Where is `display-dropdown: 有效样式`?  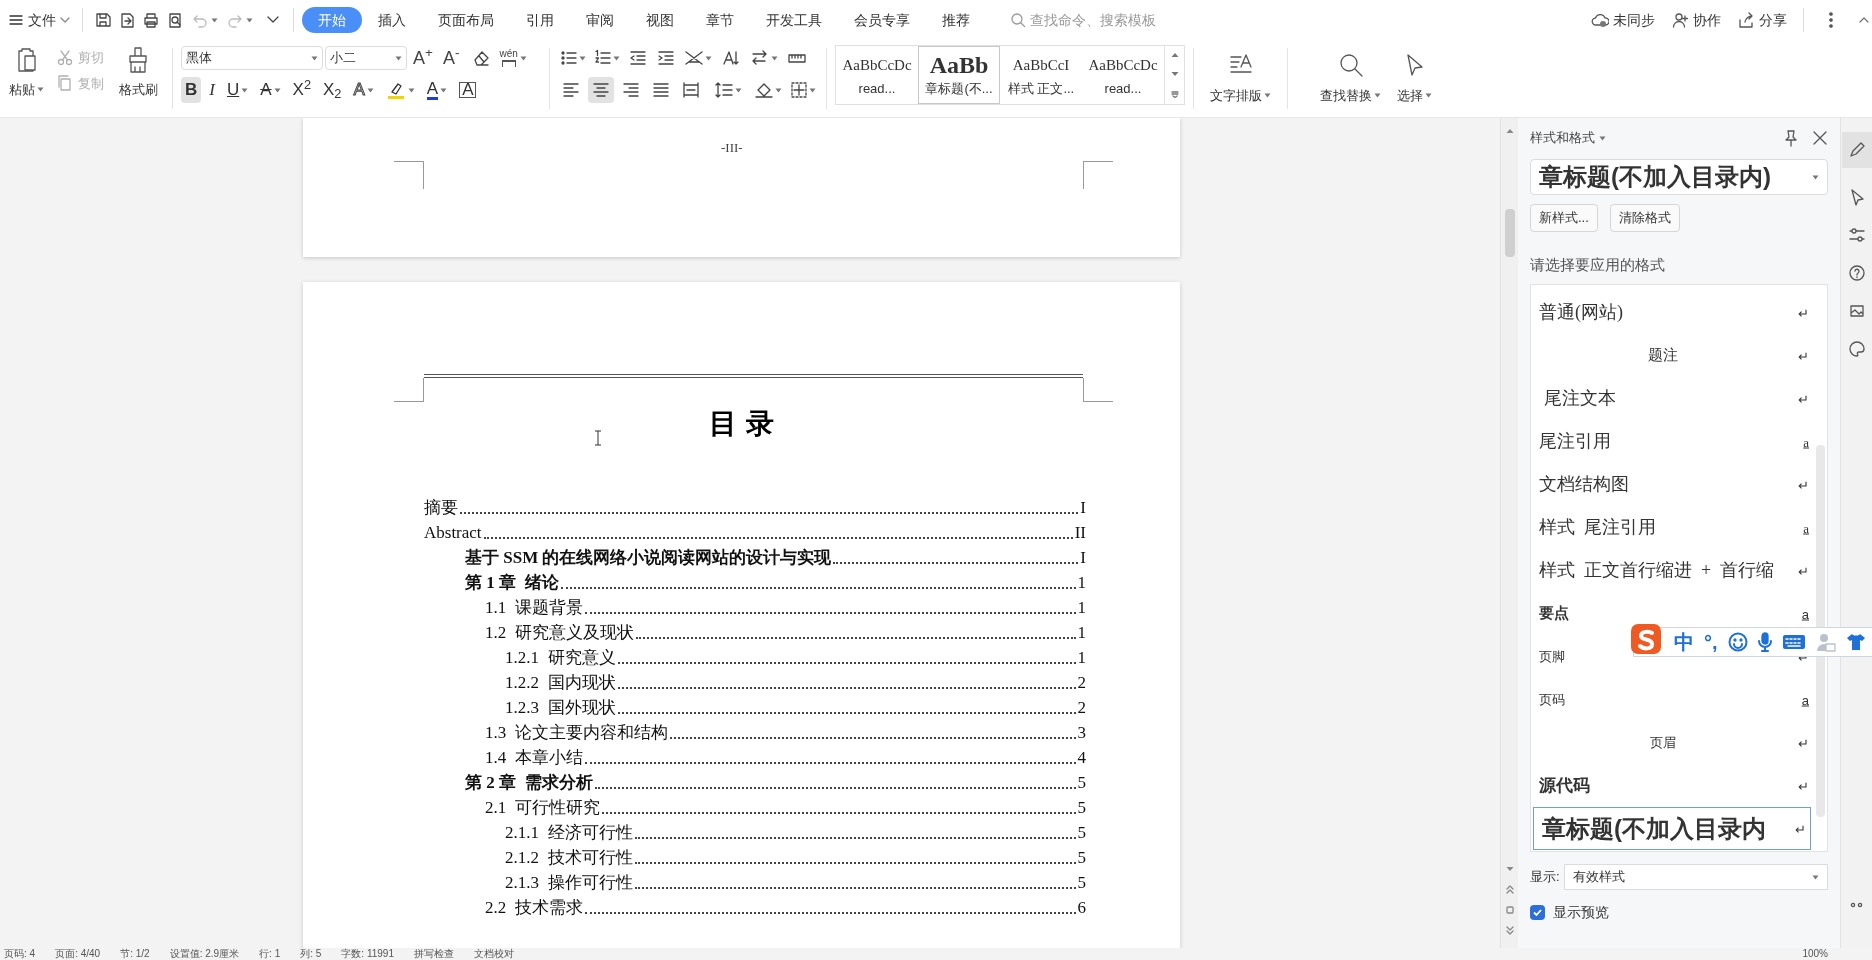
display-dropdown: 有效样式 is located at coordinates (1695, 877).